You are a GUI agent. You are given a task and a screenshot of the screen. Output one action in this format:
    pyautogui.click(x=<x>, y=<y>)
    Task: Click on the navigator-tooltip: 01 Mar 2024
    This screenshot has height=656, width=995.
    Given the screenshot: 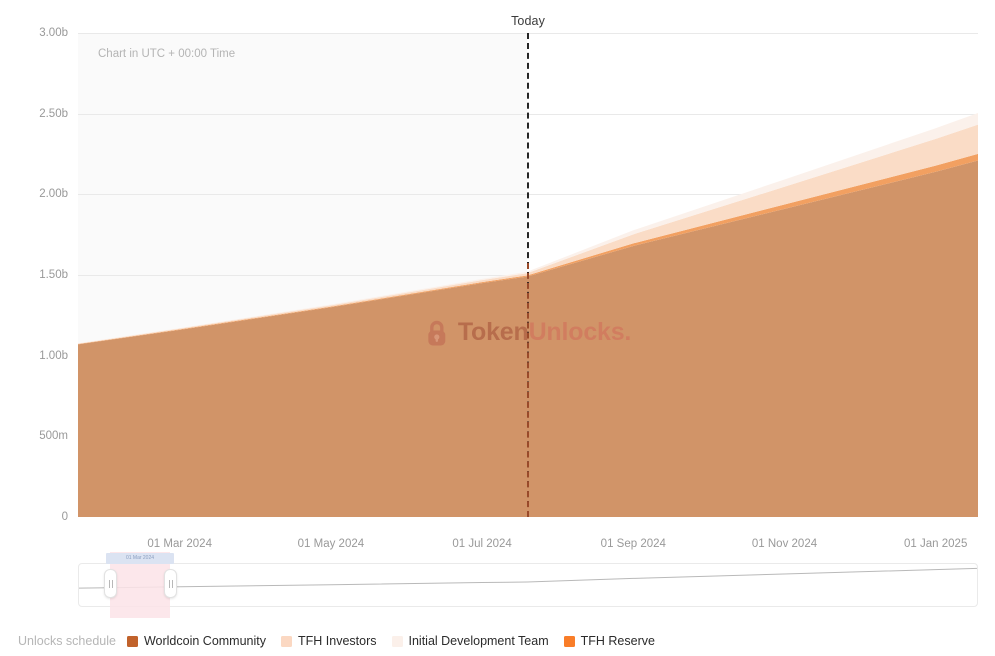 What is the action you would take?
    pyautogui.click(x=140, y=558)
    